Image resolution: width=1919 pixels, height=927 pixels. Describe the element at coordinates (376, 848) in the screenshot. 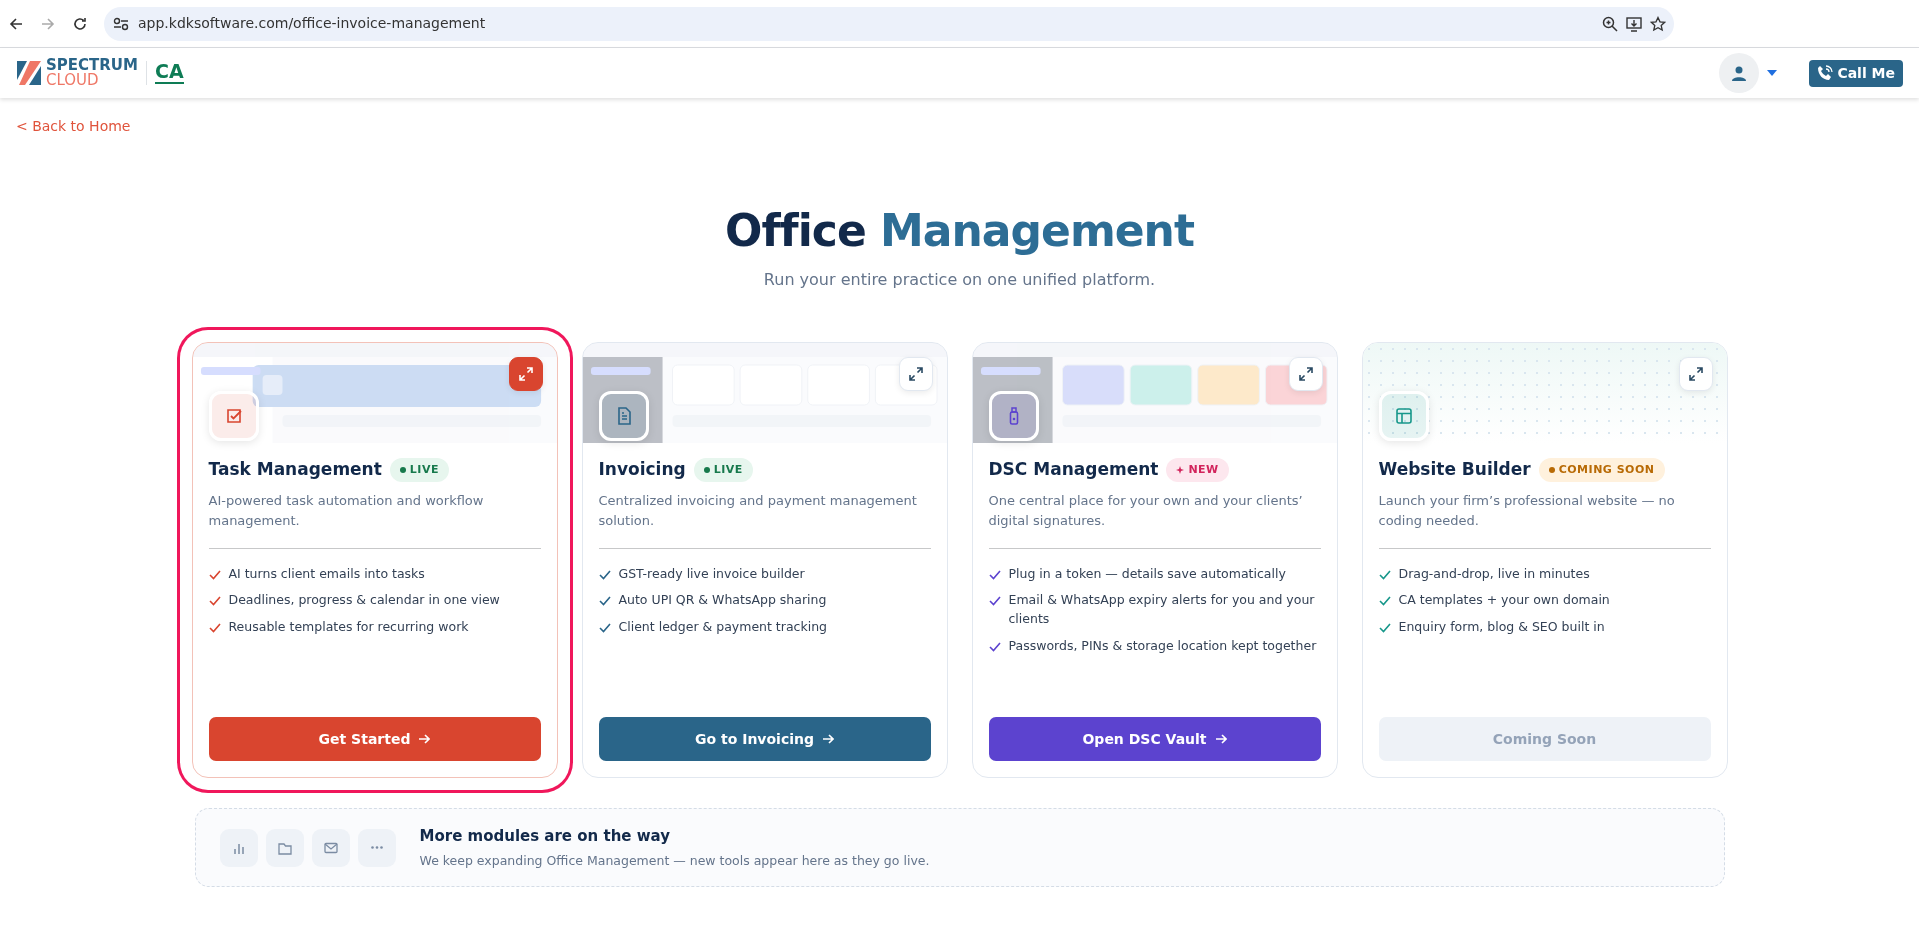

I see `more-icon` at that location.